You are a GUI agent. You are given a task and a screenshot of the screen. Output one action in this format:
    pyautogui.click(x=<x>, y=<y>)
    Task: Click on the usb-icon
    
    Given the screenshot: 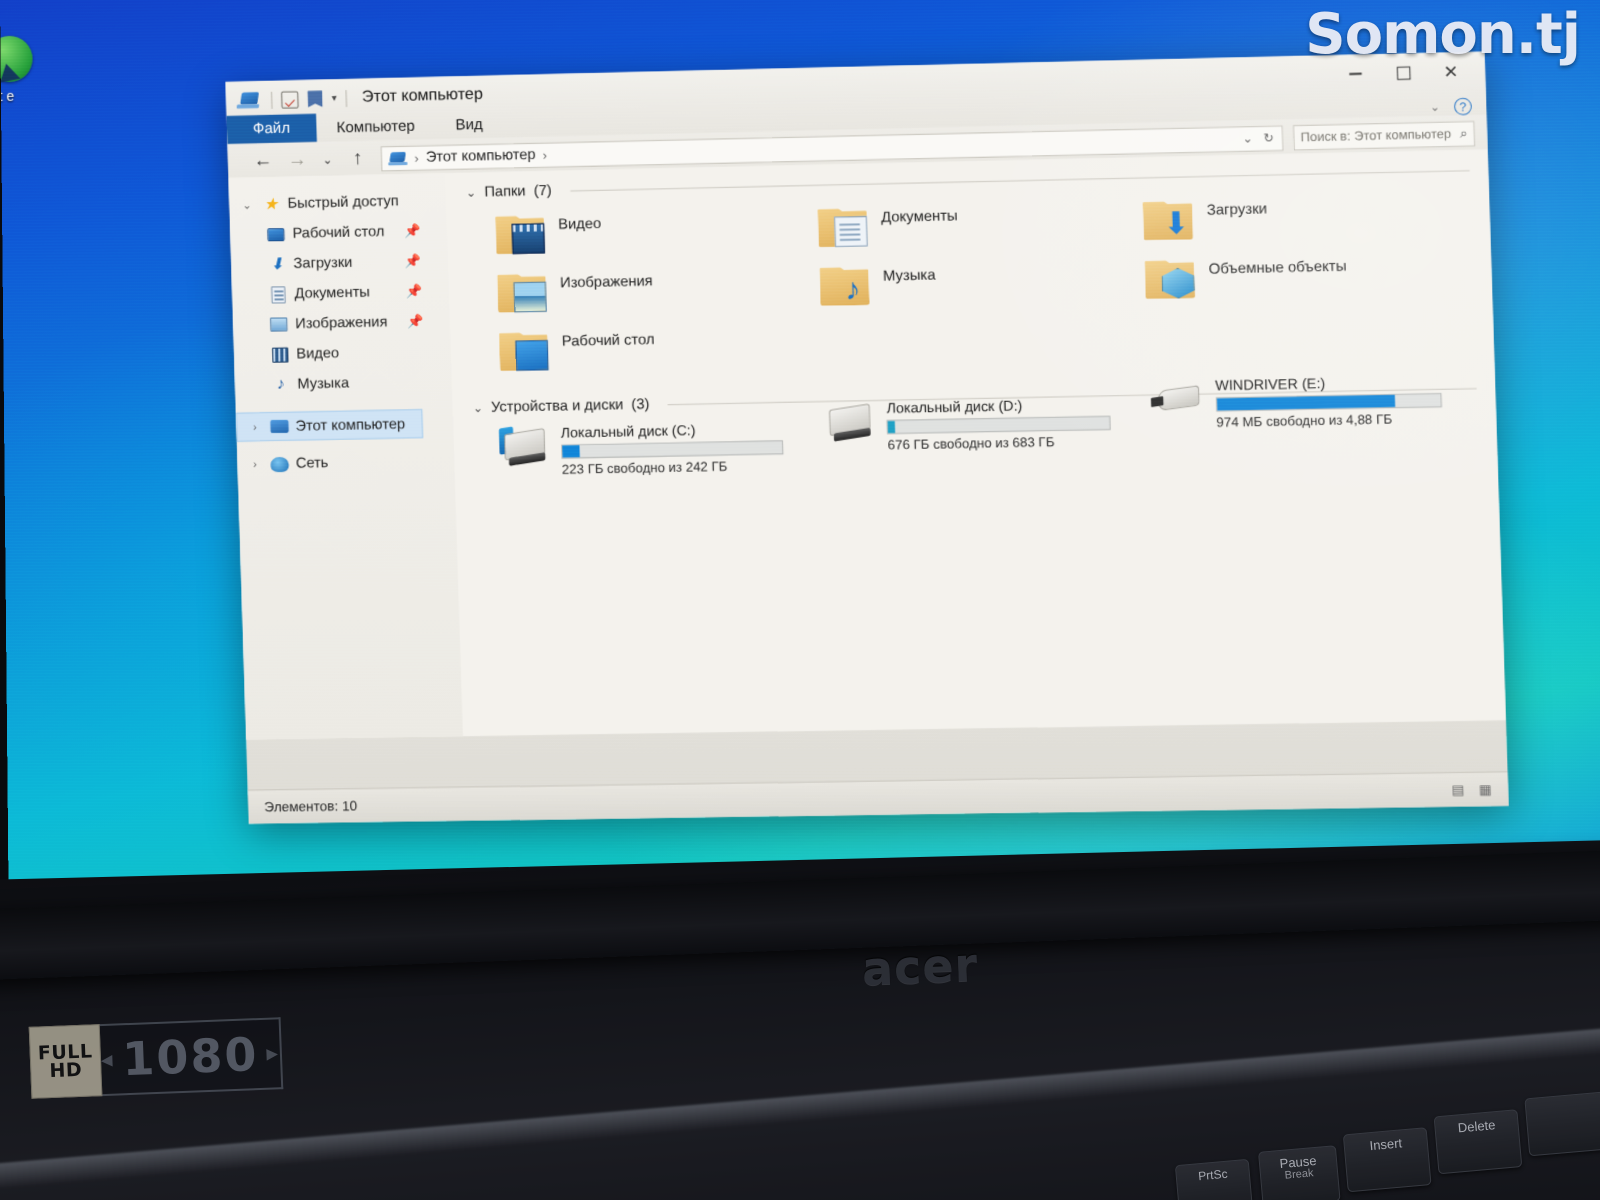 What is the action you would take?
    pyautogui.click(x=1180, y=398)
    